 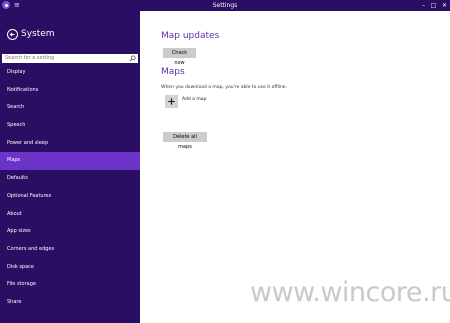 I want to click on window-title: Settings, so click(x=225, y=5).